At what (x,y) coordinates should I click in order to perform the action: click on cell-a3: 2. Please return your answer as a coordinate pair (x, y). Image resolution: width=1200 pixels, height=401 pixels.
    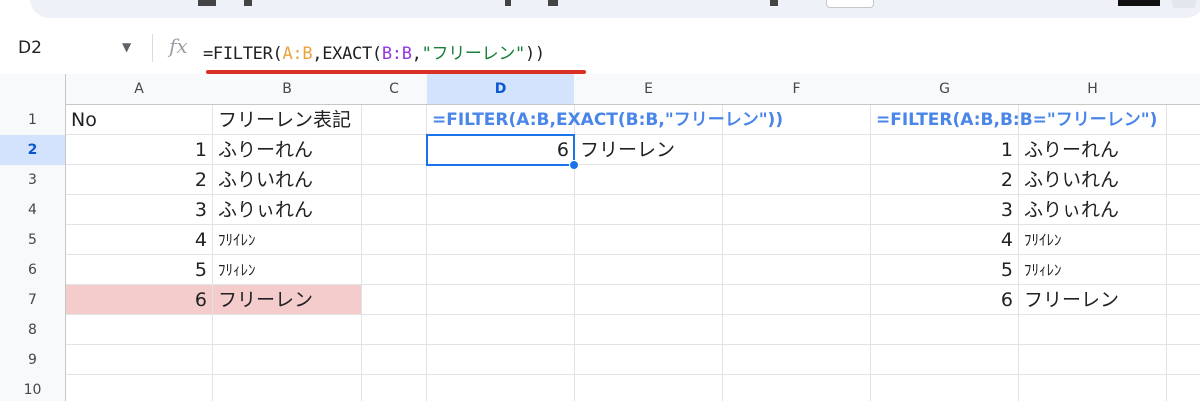
    Looking at the image, I should click on (139, 180).